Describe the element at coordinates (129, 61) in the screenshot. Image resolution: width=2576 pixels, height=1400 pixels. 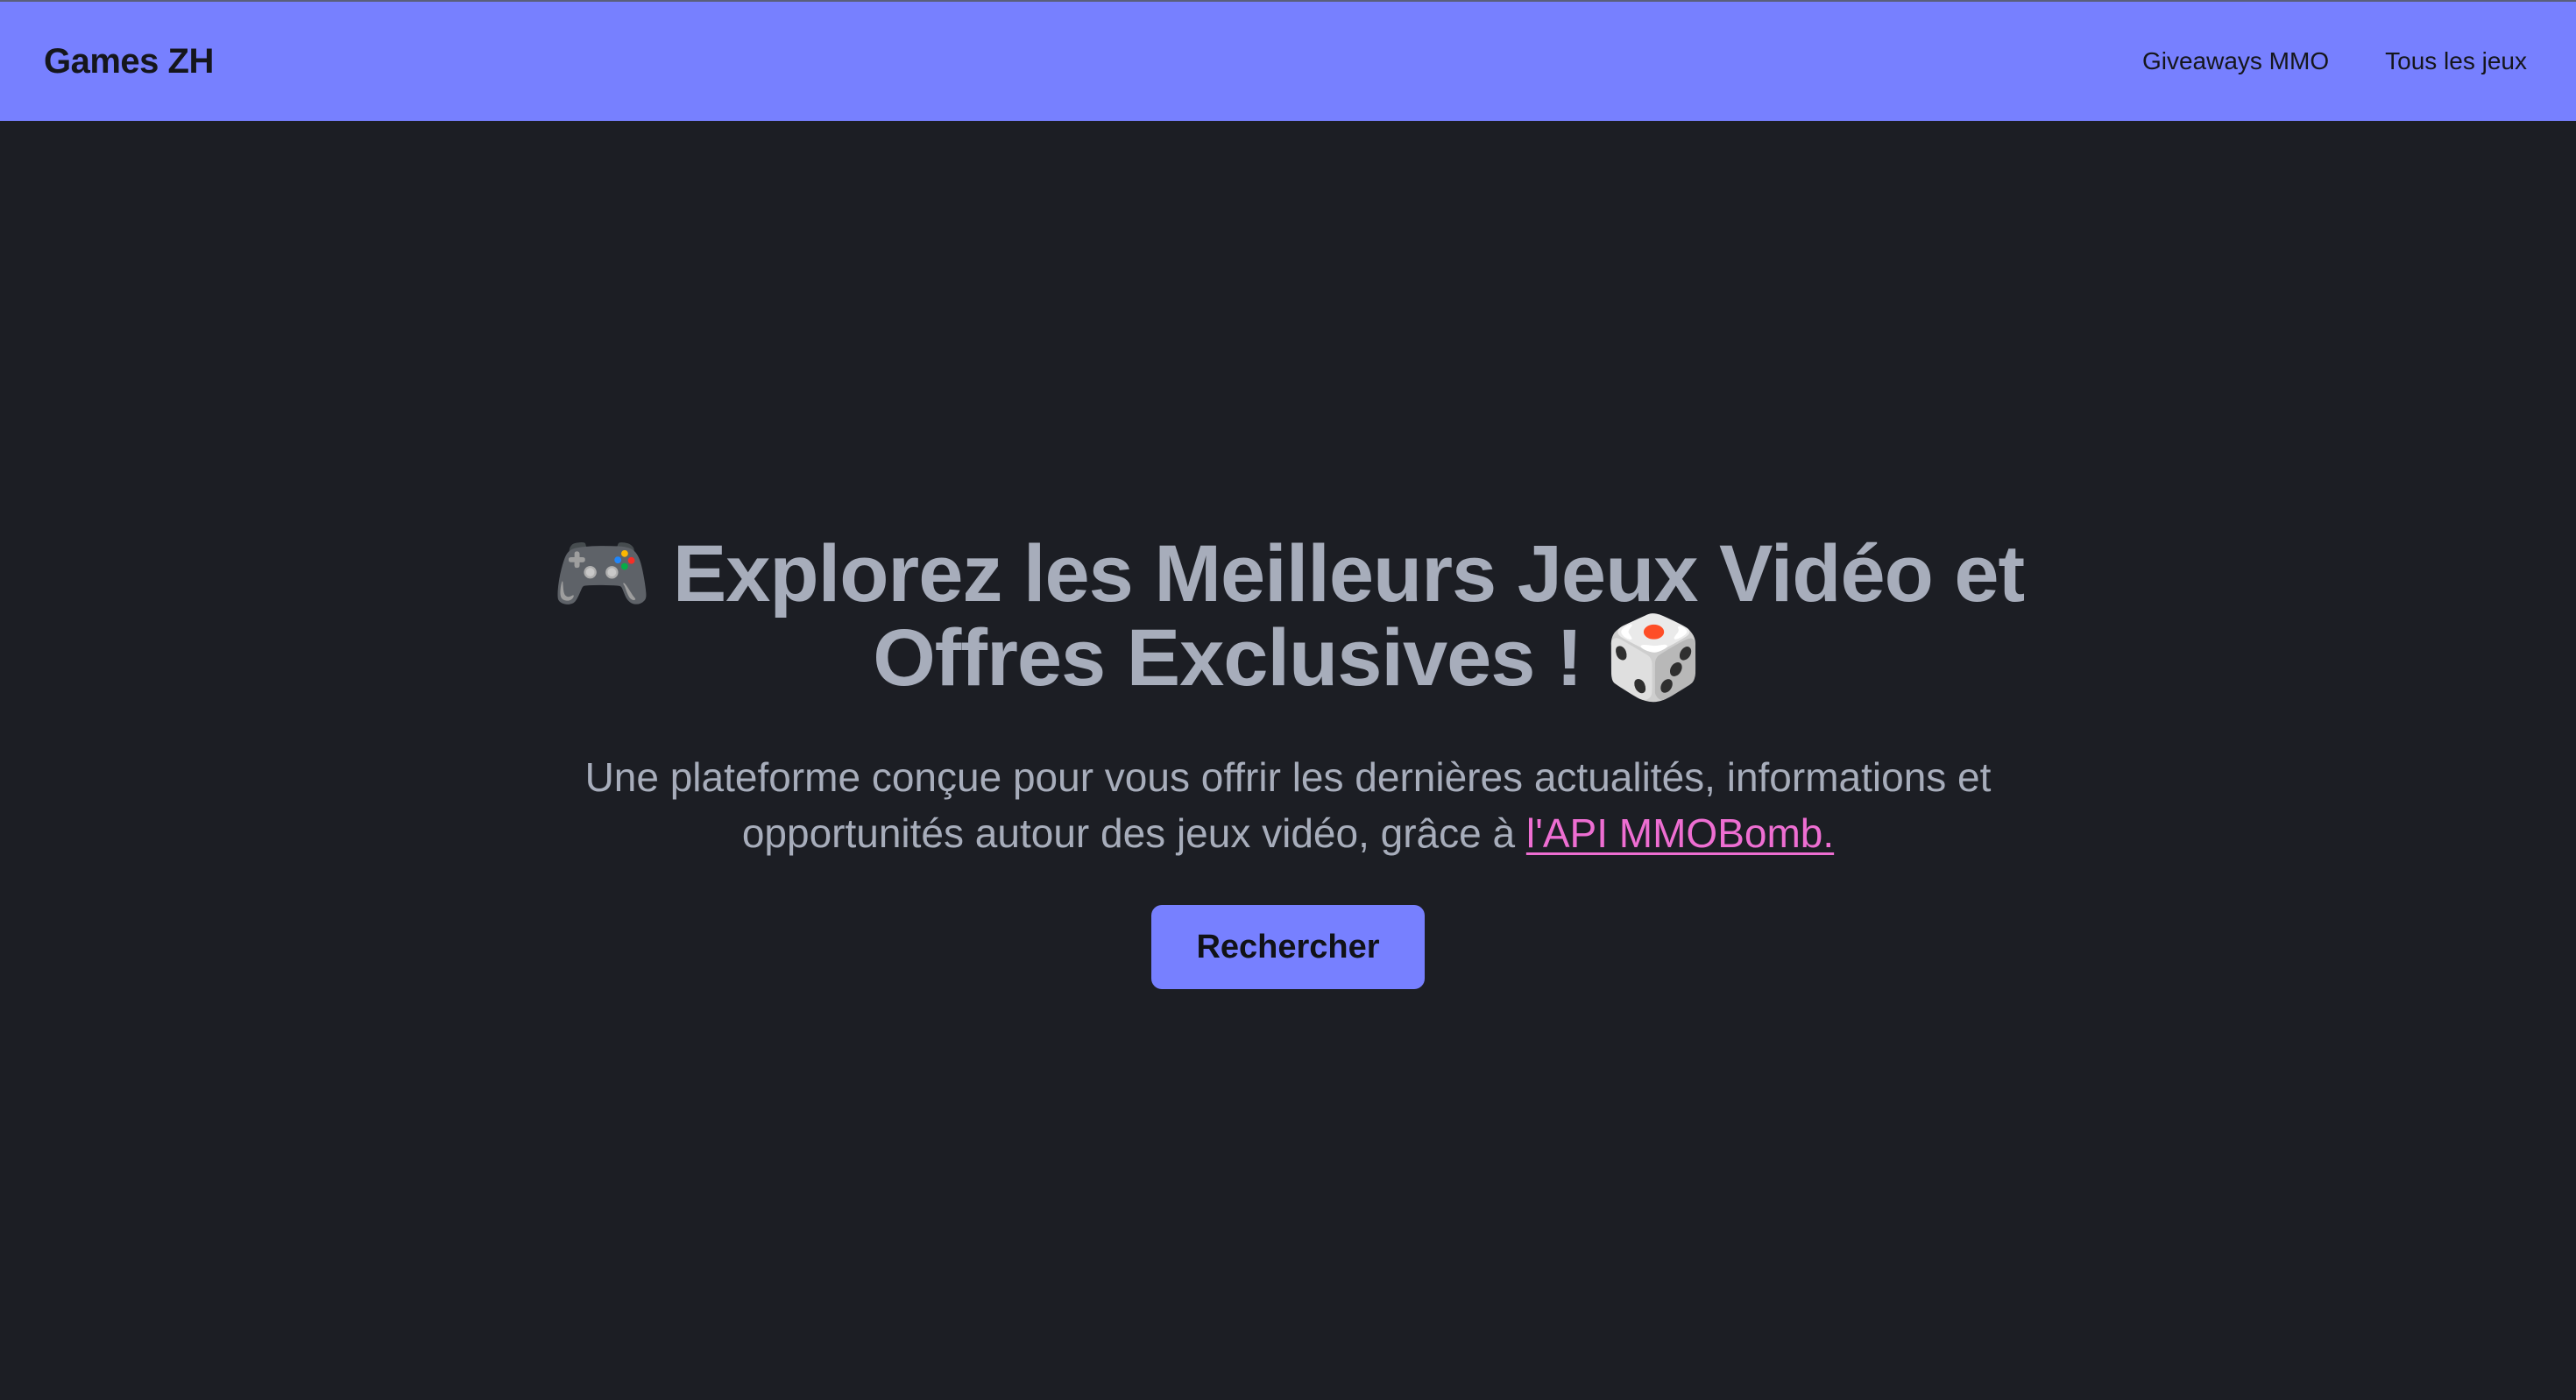
I see `brand-logo: Games ZH` at that location.